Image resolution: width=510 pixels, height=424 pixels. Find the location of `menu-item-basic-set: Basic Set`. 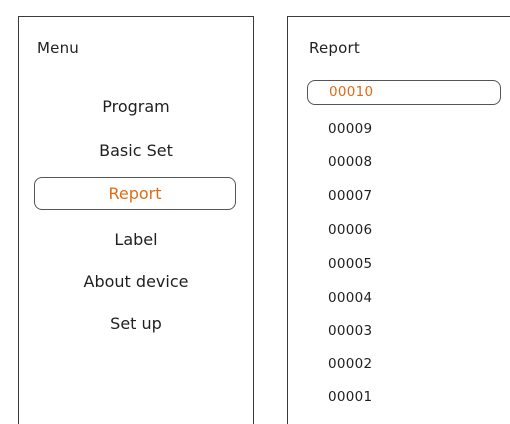

menu-item-basic-set: Basic Set is located at coordinates (136, 151).